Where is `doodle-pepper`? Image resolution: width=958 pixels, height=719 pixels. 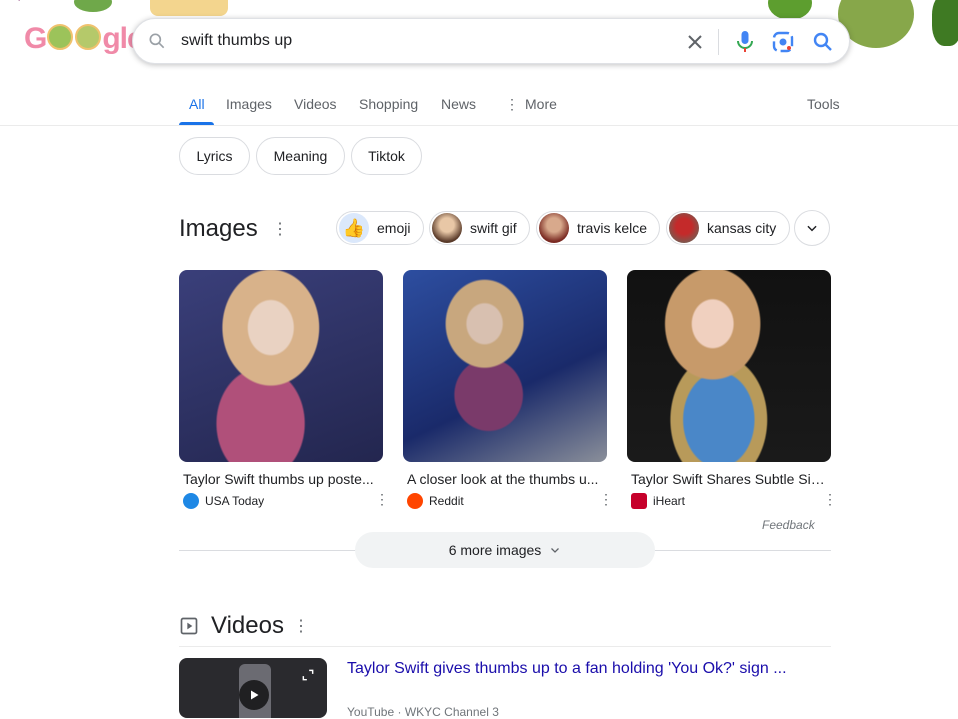
doodle-pepper is located at coordinates (945, 23).